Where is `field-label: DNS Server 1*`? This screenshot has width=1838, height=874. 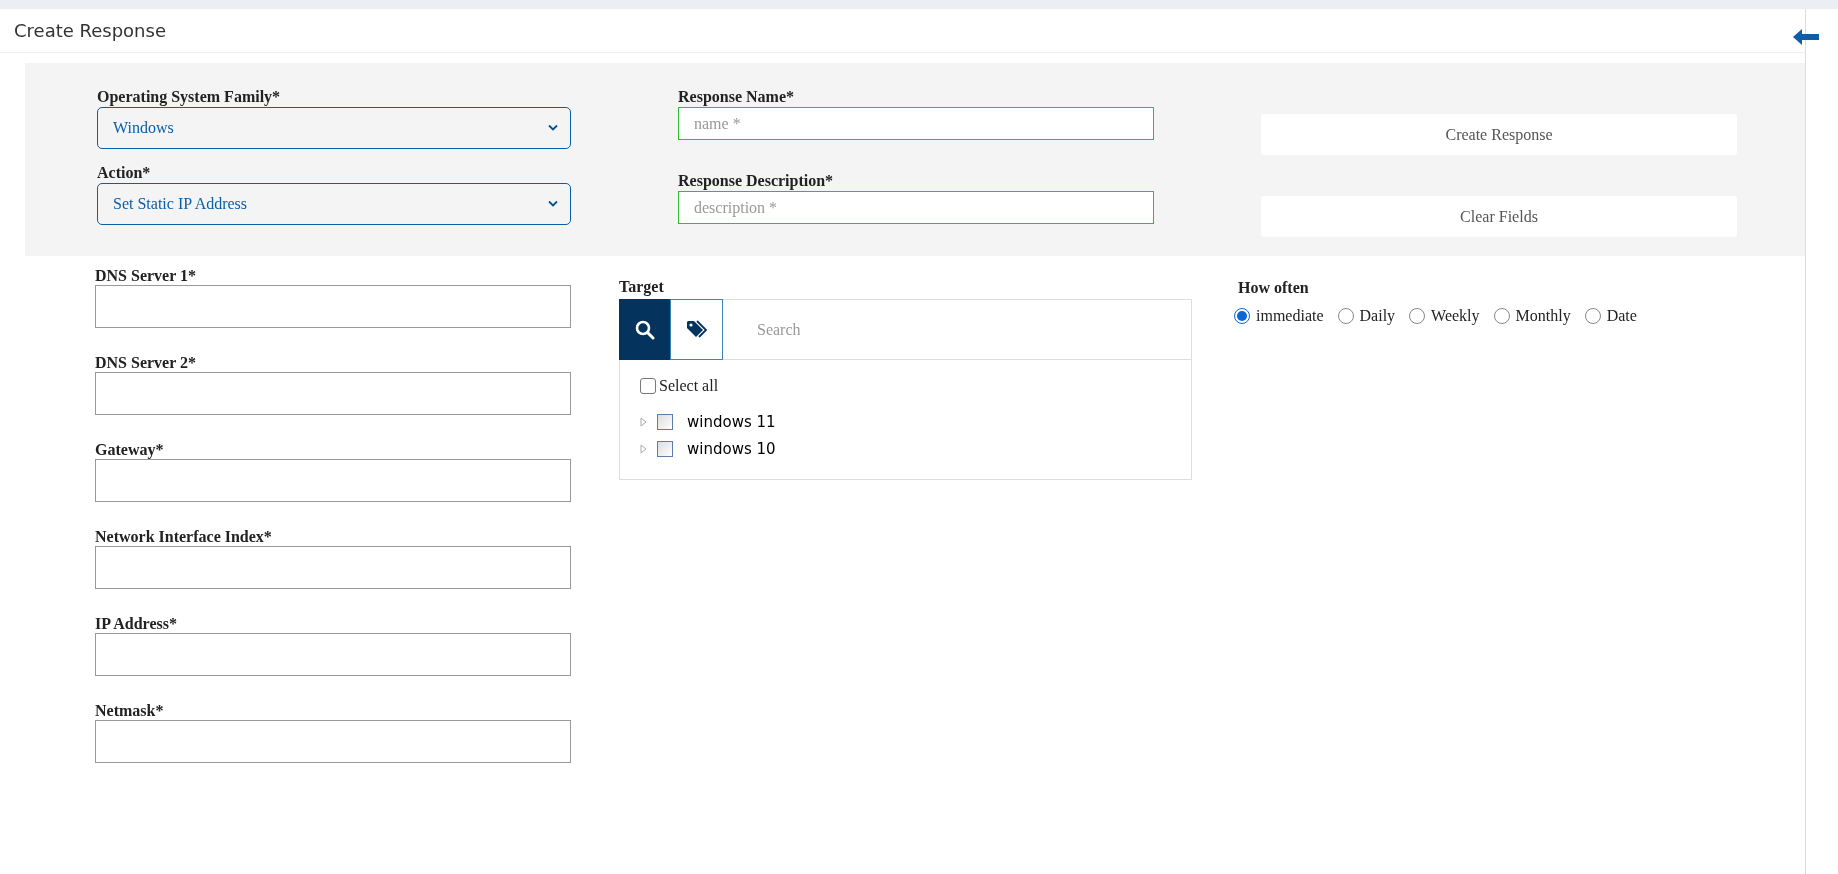 field-label: DNS Server 1* is located at coordinates (146, 276).